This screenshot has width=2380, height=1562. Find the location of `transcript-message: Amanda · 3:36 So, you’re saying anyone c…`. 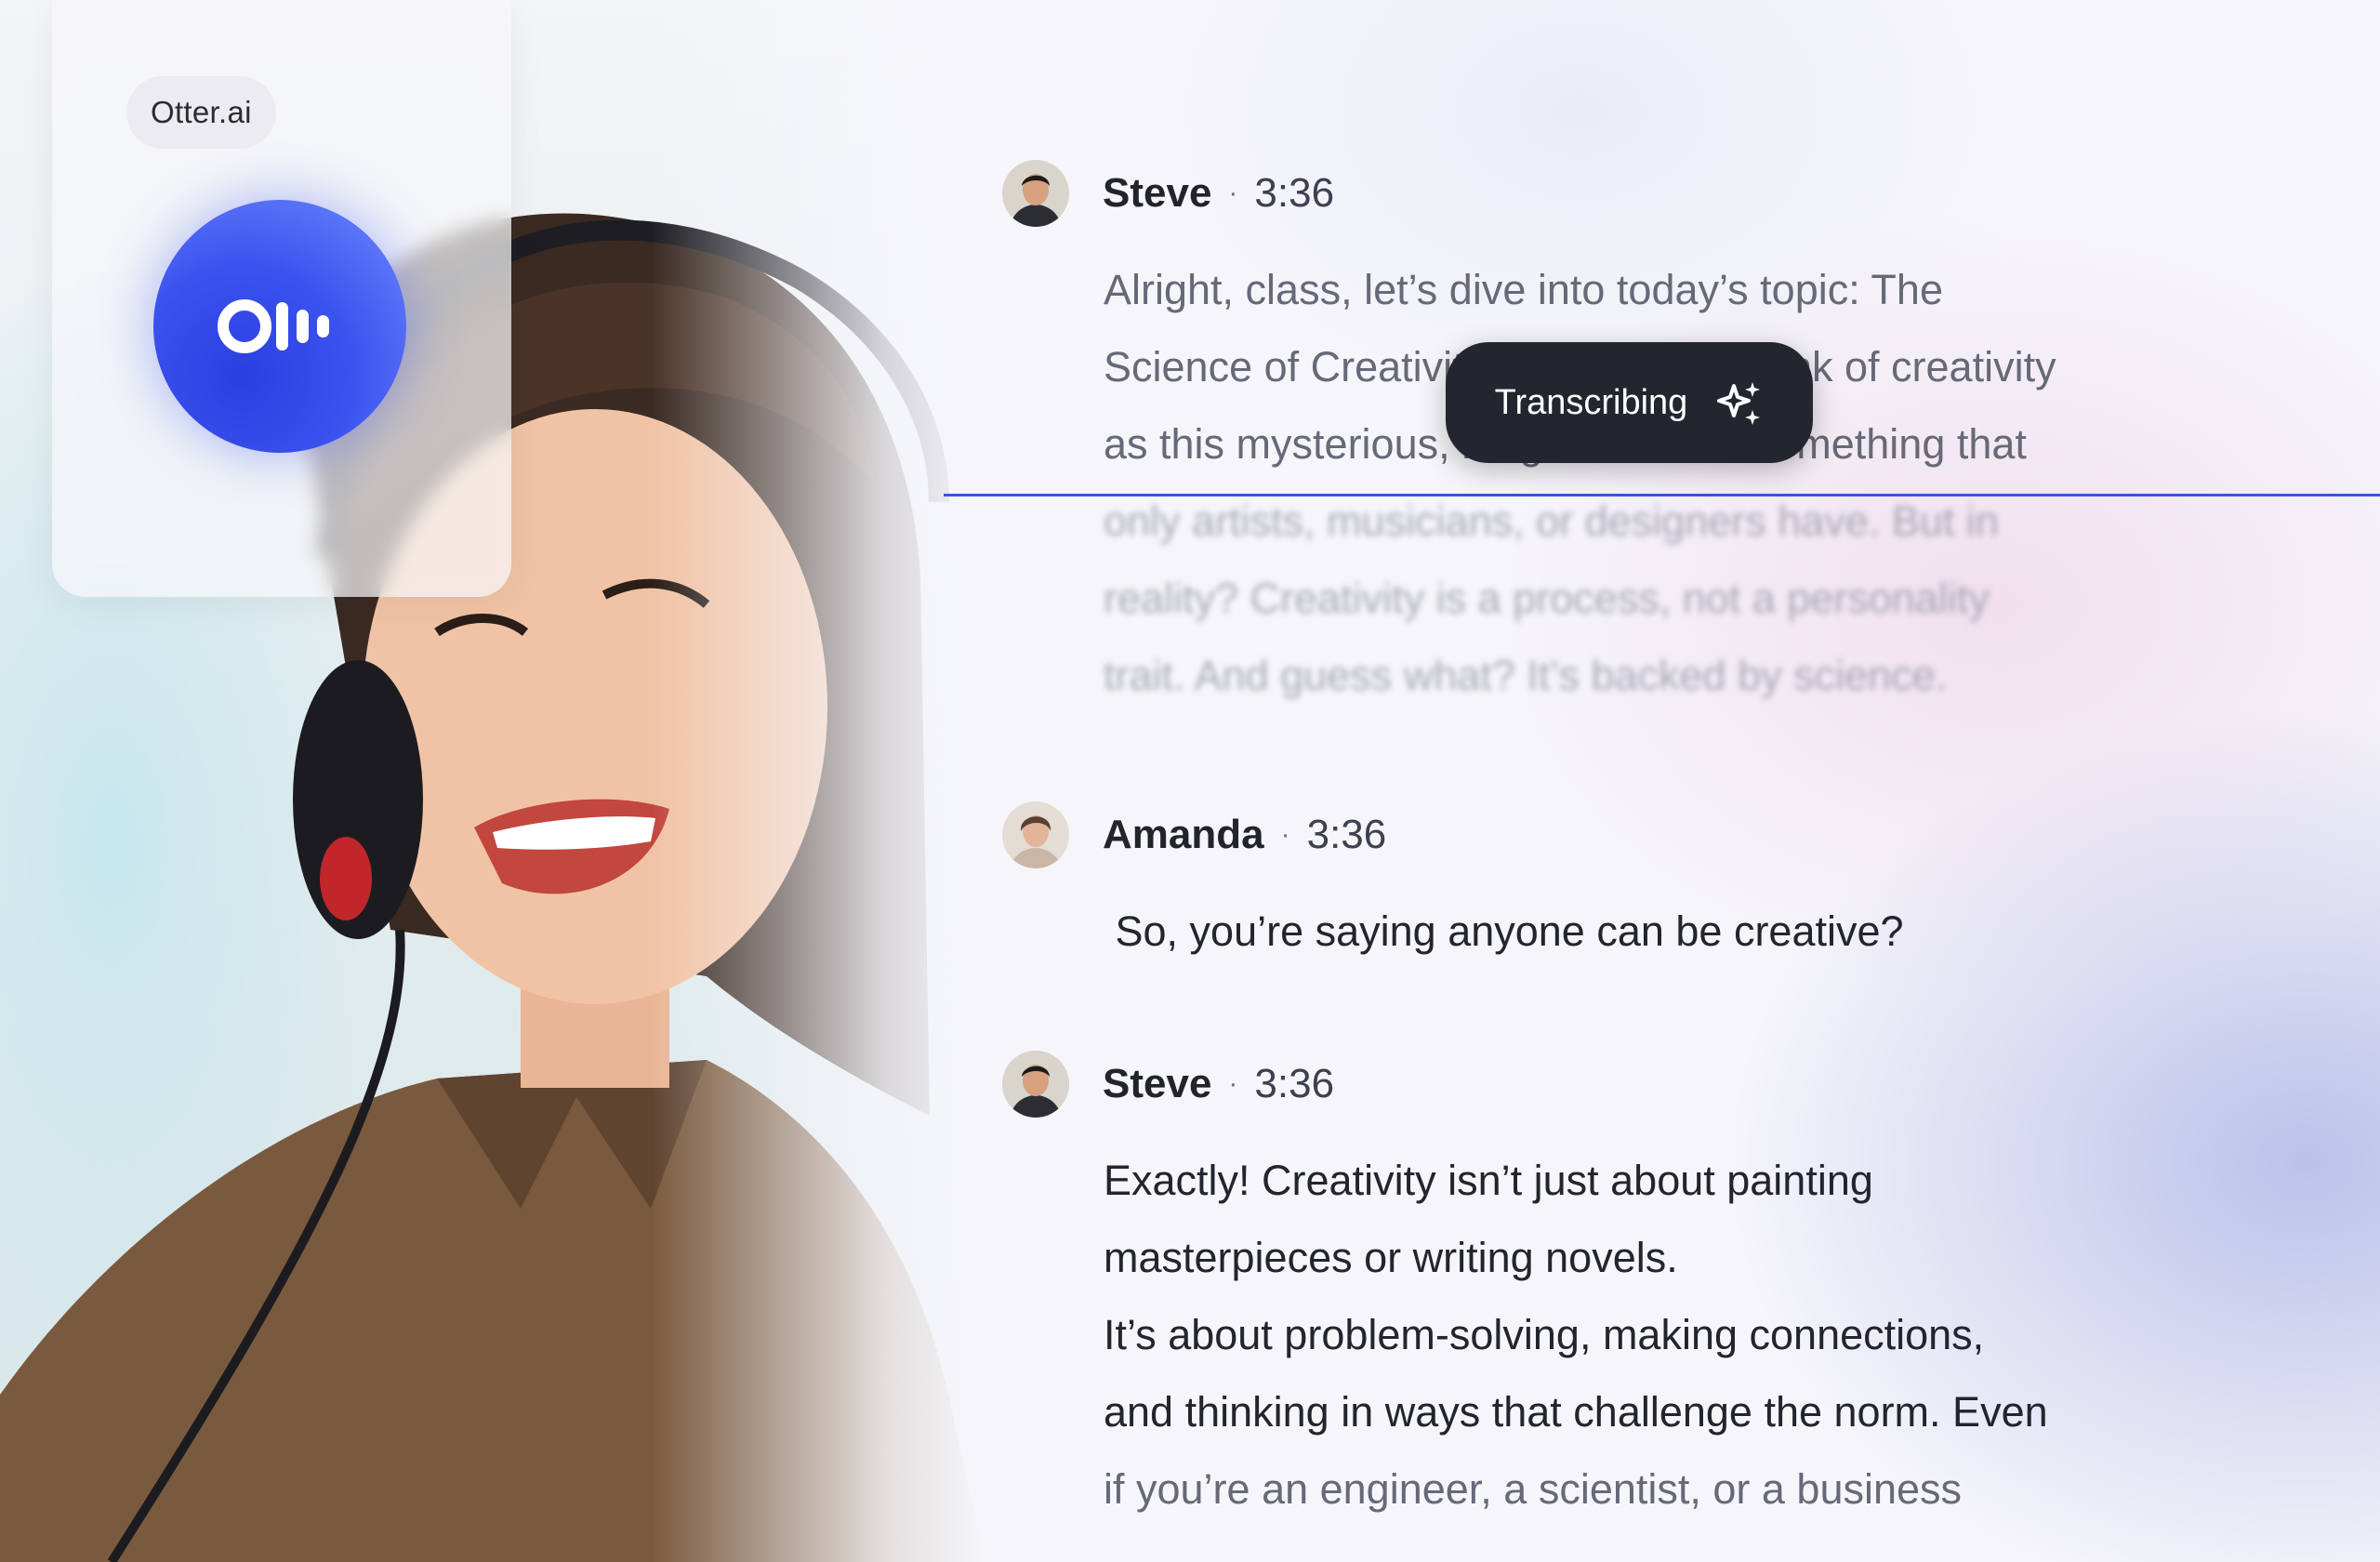

transcript-message: Amanda · 3:36 So, you’re saying anyone c… is located at coordinates (1662, 885).